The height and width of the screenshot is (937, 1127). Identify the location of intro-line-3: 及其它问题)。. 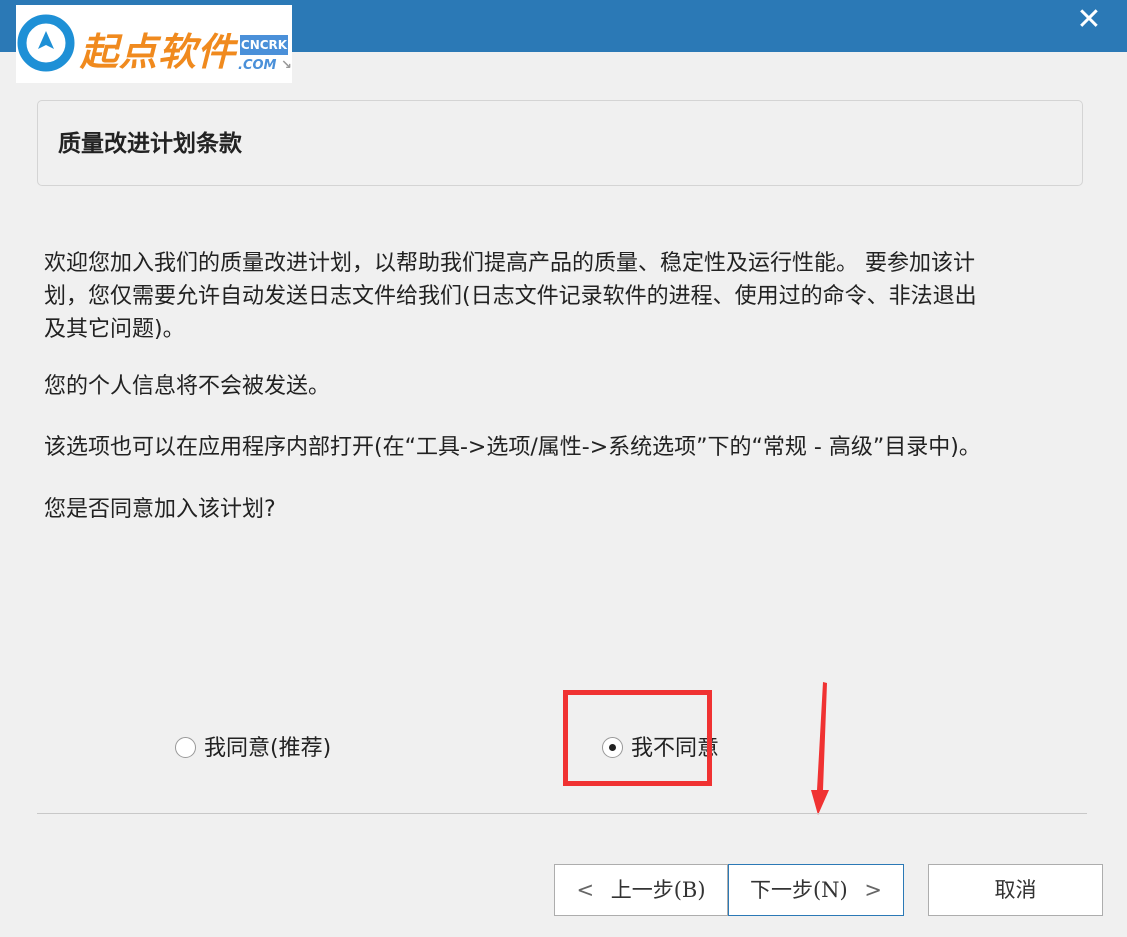
(114, 329).